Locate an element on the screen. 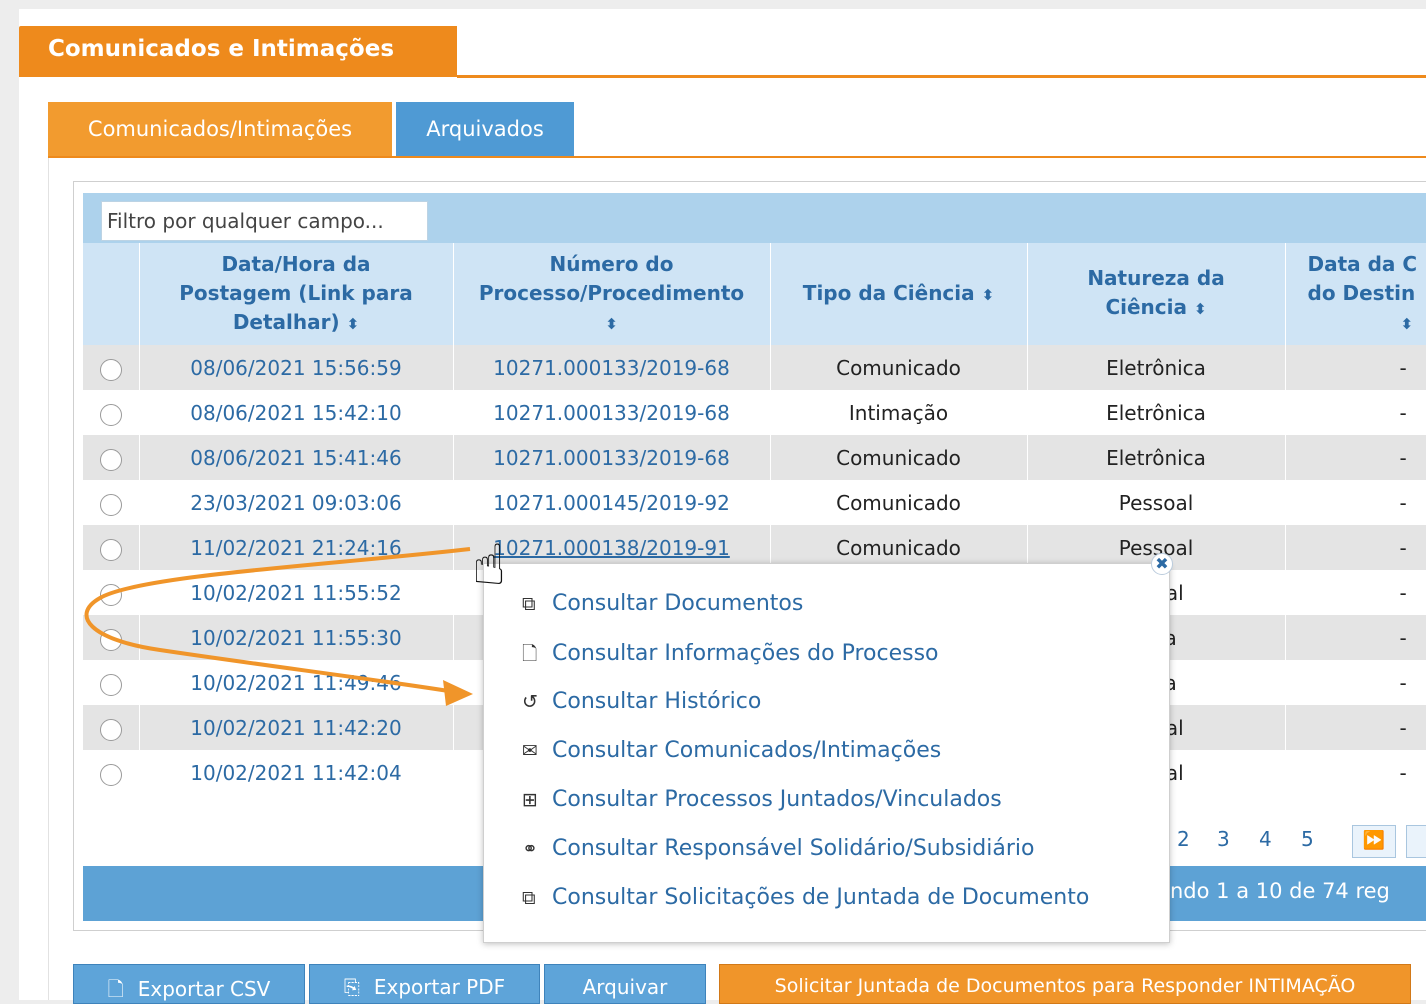 Image resolution: width=1426 pixels, height=1004 pixels. arrow-path is located at coordinates (277, 620).